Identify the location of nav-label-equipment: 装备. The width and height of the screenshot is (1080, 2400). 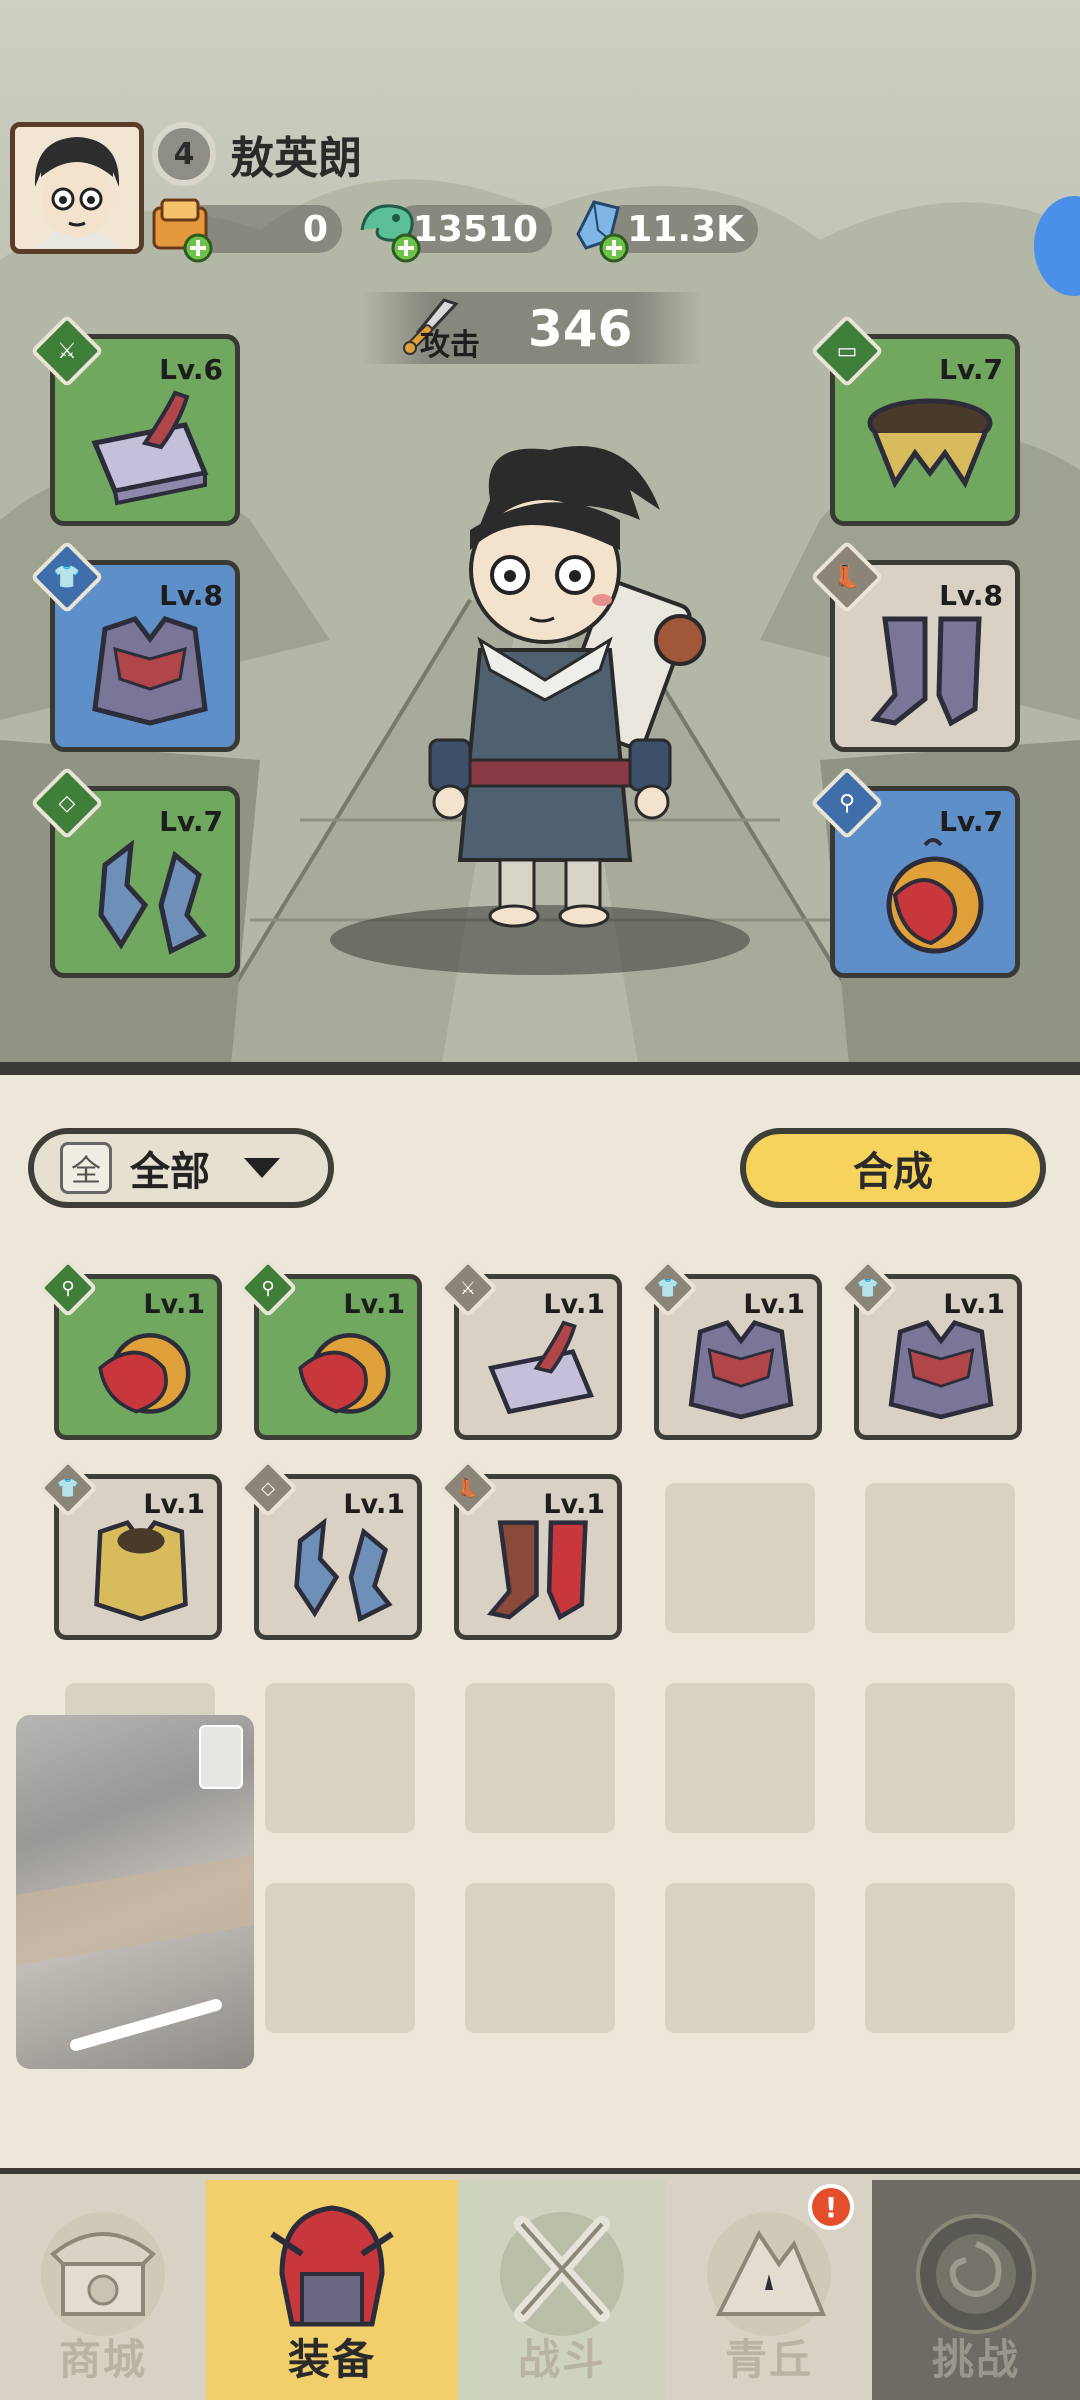
(331, 2359).